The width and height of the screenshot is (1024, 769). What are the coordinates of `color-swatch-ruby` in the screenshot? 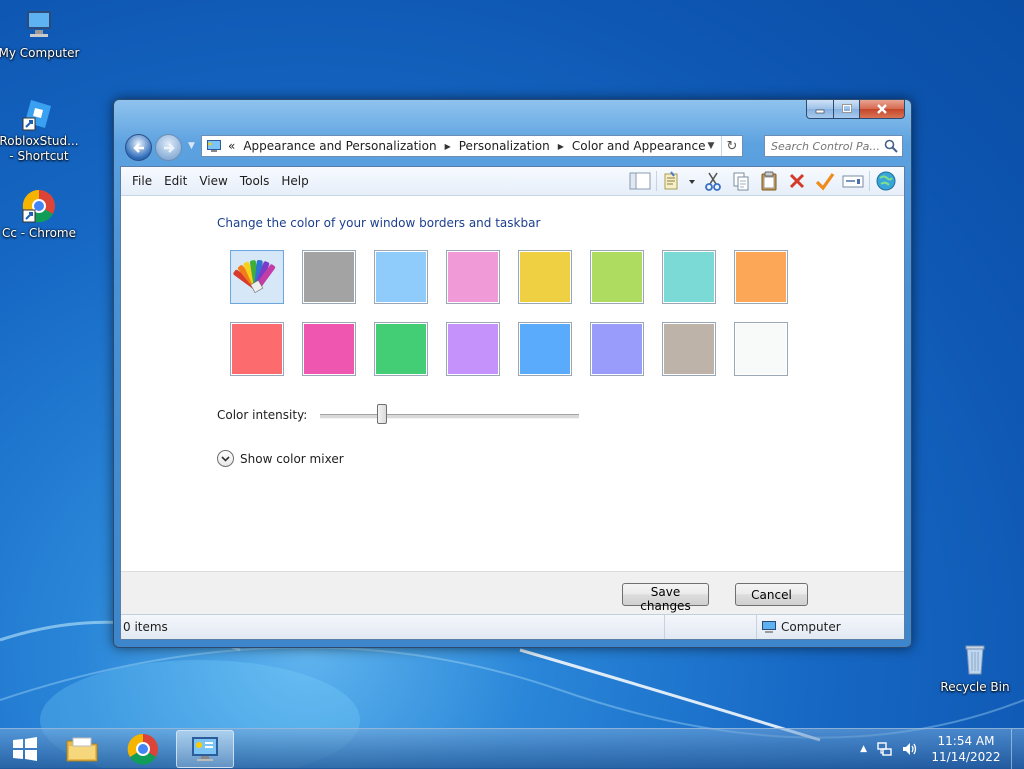 It's located at (257, 349).